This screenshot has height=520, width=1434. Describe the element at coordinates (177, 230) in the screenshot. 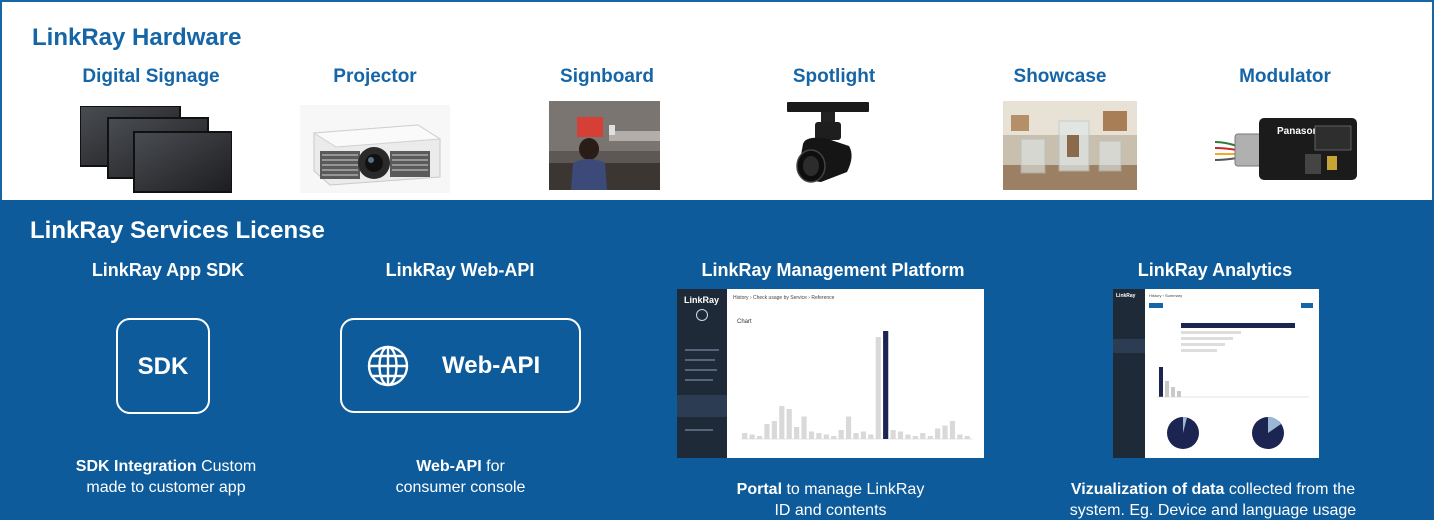

I see `services-title: LinkRay Services License` at that location.